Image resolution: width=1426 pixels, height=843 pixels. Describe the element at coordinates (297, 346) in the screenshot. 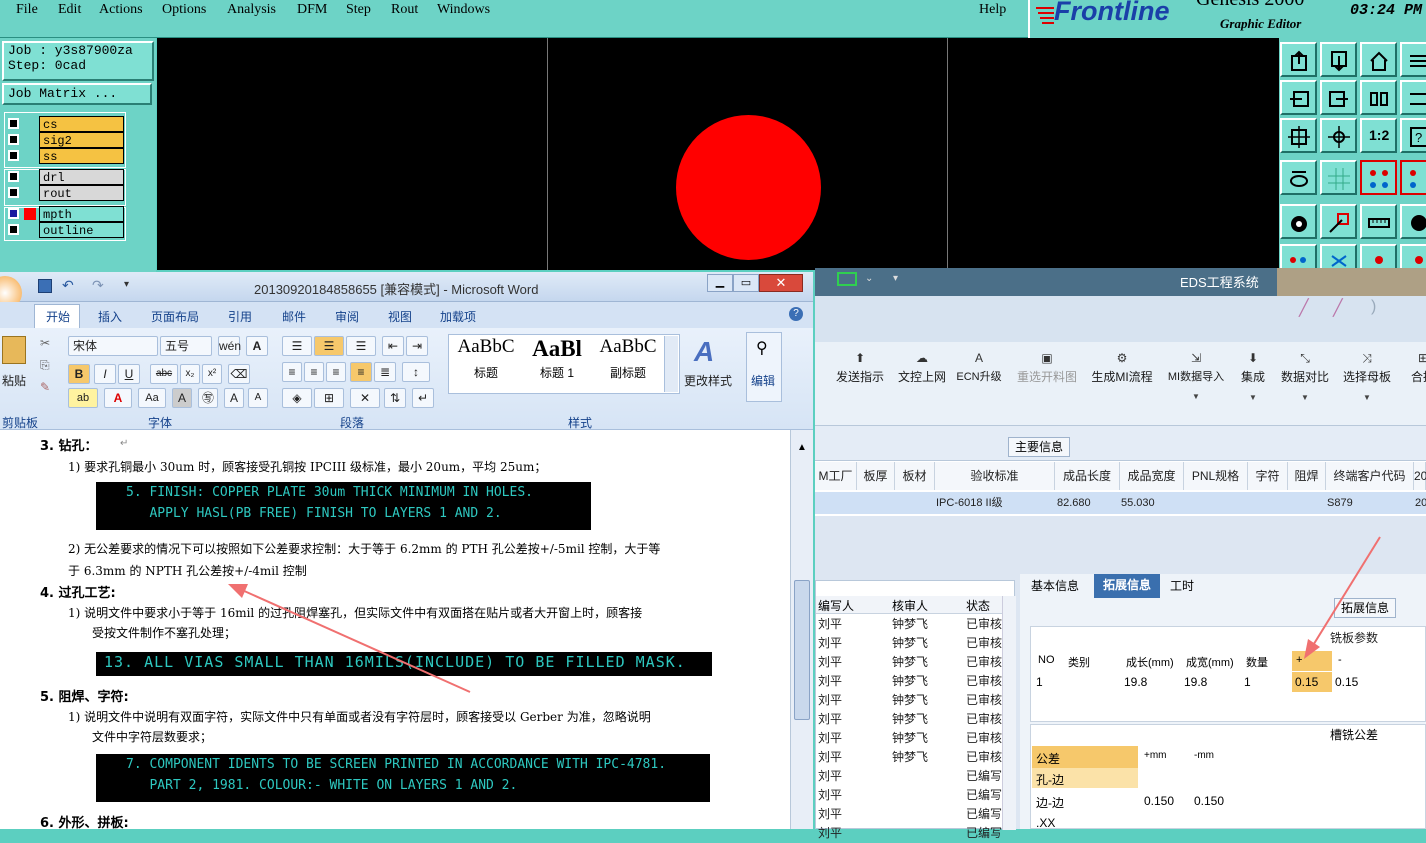

I see `bullets-button: ☰` at that location.